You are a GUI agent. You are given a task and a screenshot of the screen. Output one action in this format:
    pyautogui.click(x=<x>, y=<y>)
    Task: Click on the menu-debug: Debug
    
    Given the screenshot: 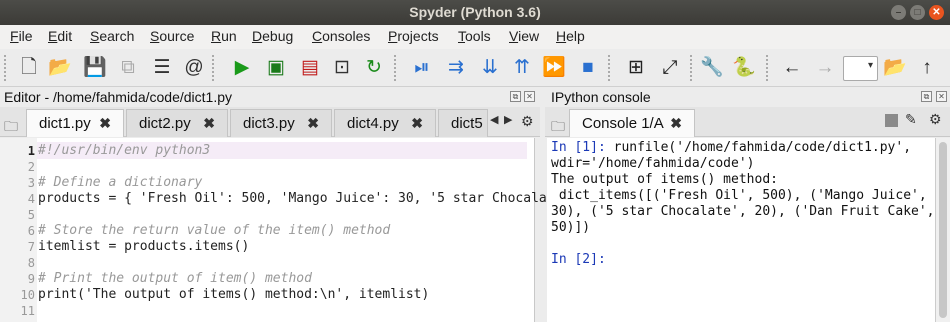 What is the action you would take?
    pyautogui.click(x=272, y=36)
    